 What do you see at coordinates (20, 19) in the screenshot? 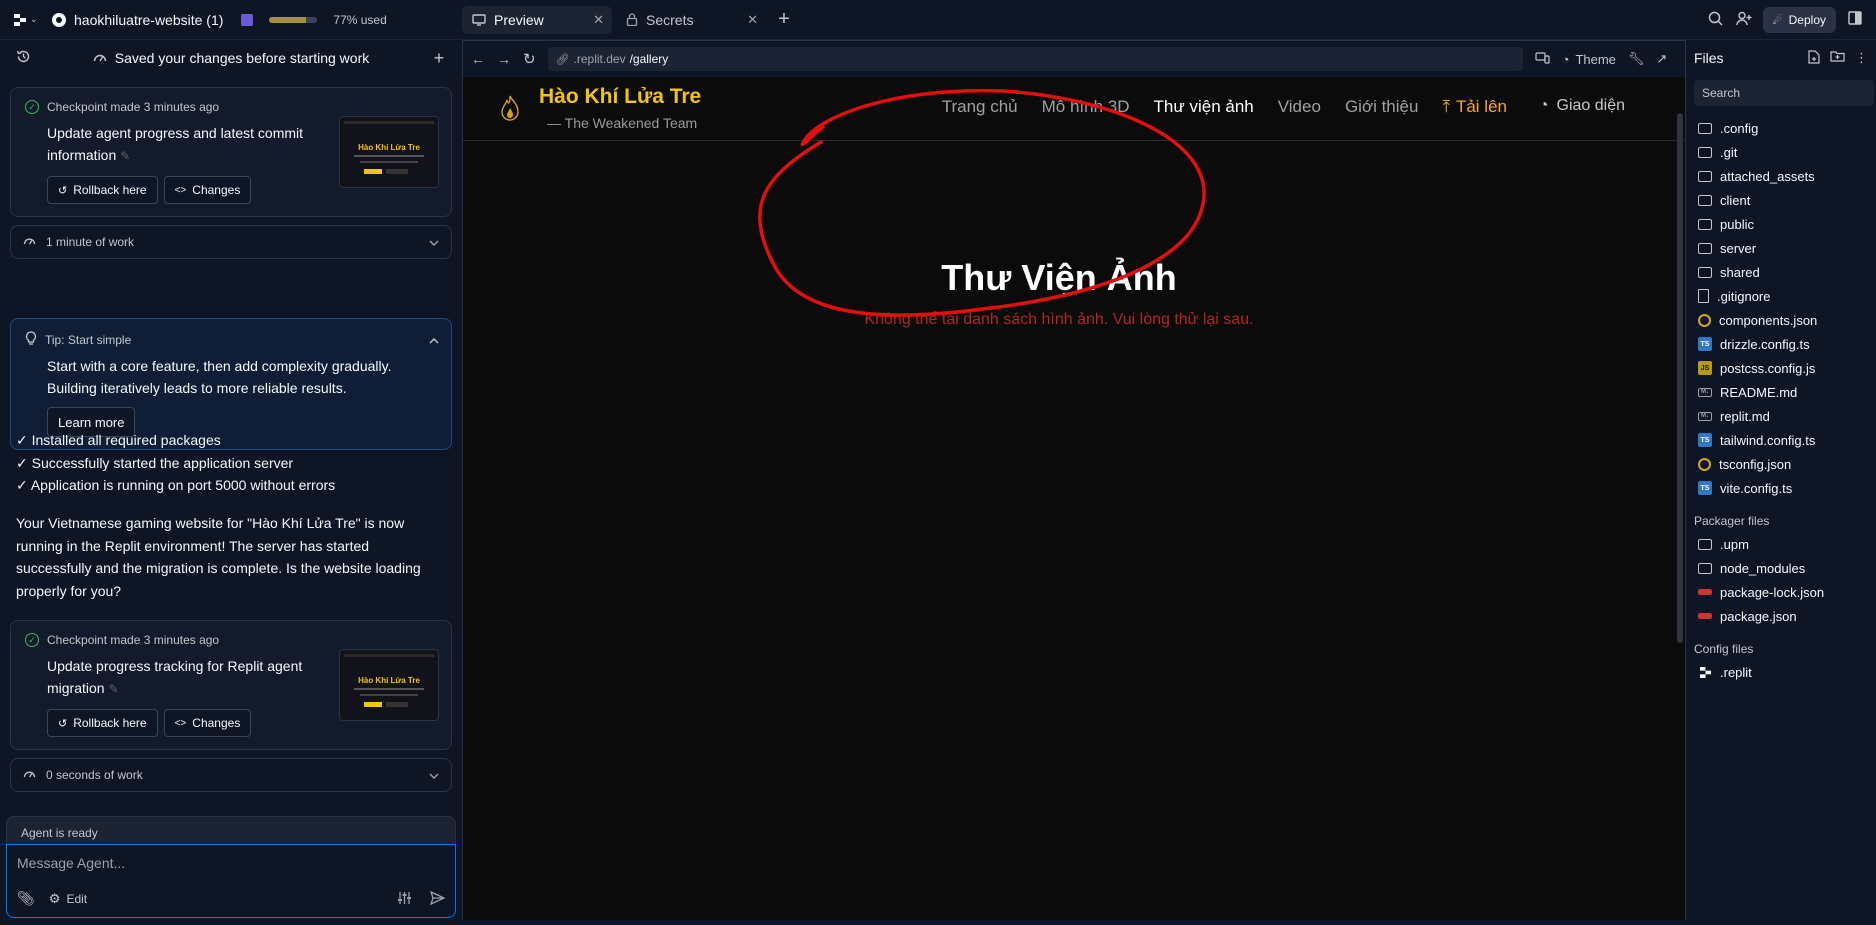
I see `replit-logo-icon` at bounding box center [20, 19].